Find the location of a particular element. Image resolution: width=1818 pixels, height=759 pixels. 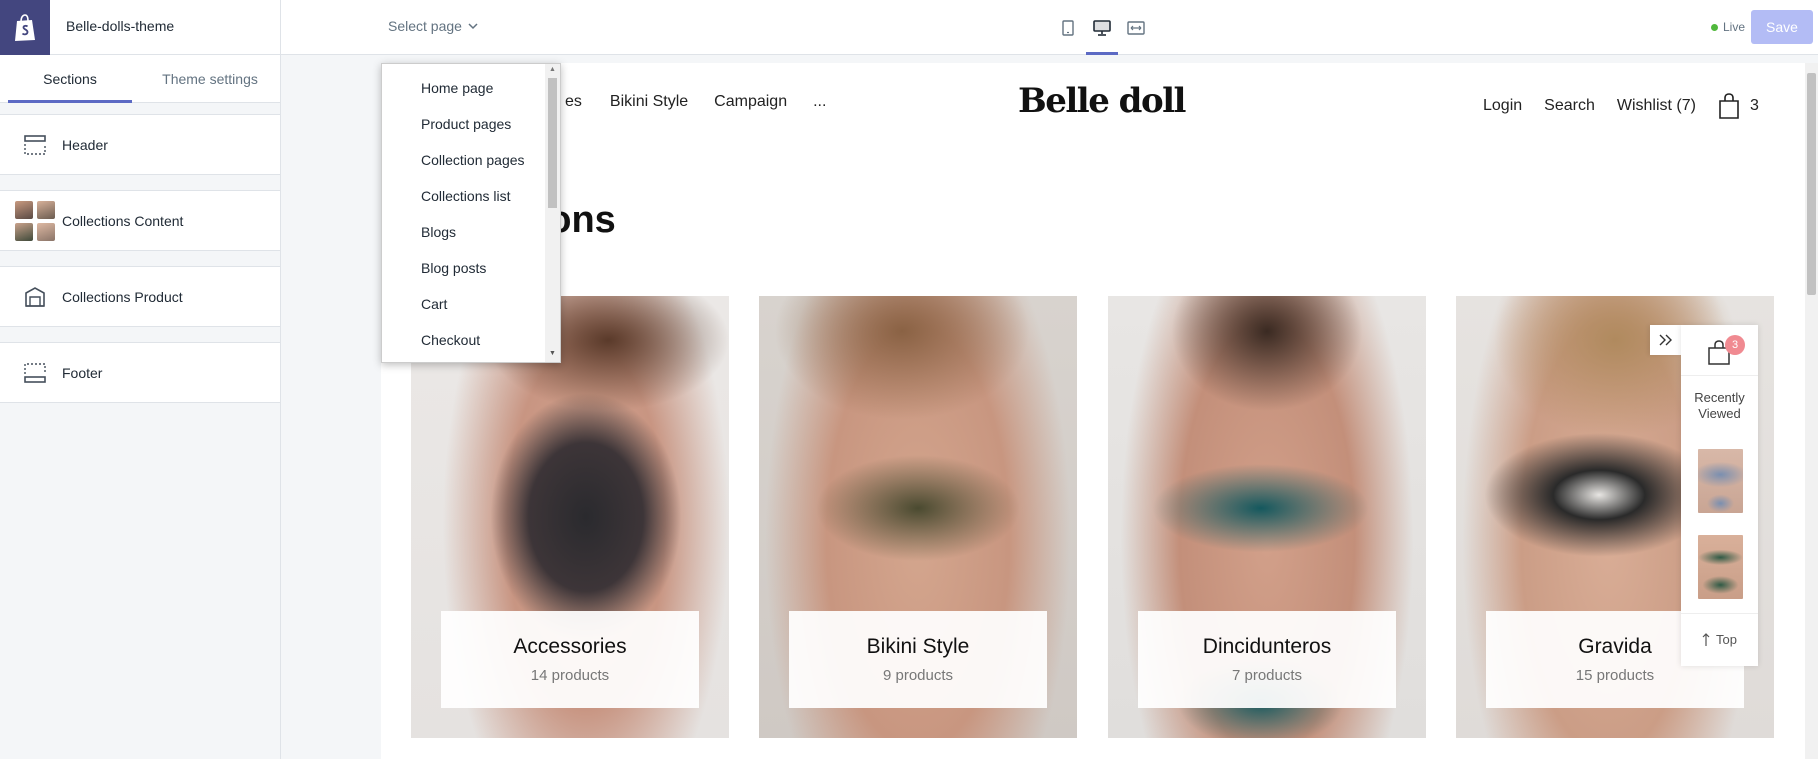

scroll-down-arrow-icon: ▼ is located at coordinates (552, 354).